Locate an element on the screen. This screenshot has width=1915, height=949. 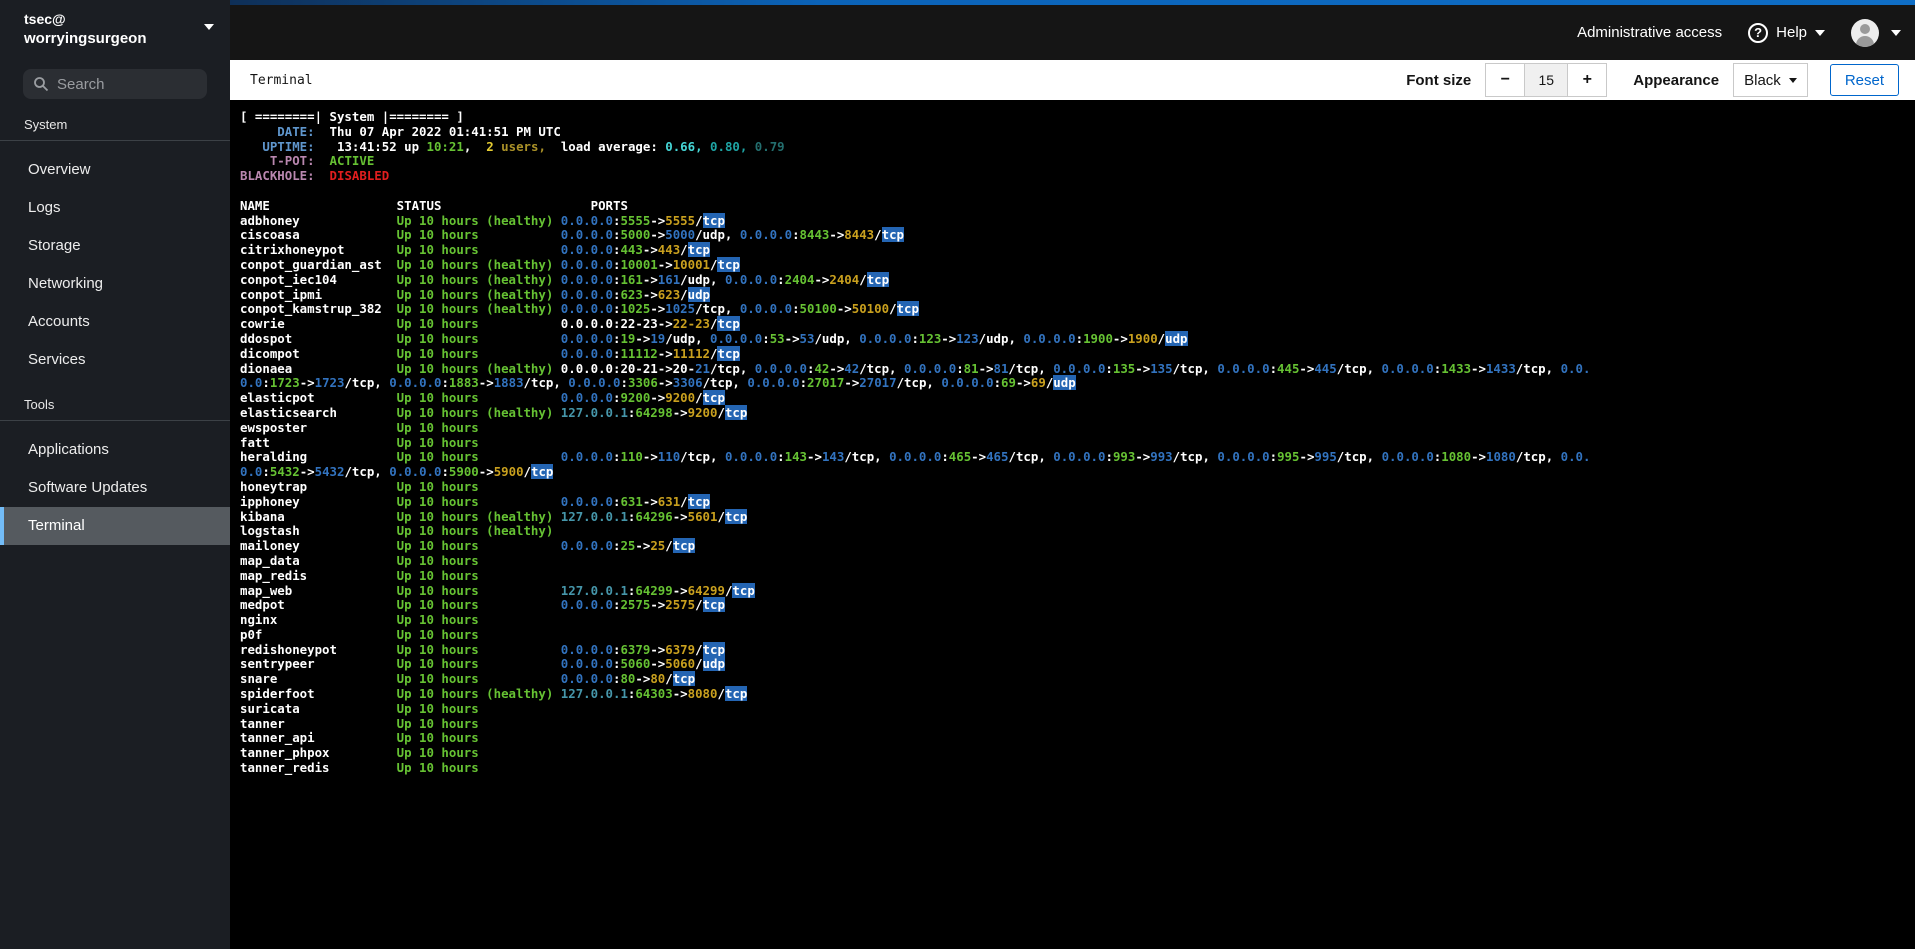
terminal-line: NAME STATUS PORTS is located at coordinates (434, 205).